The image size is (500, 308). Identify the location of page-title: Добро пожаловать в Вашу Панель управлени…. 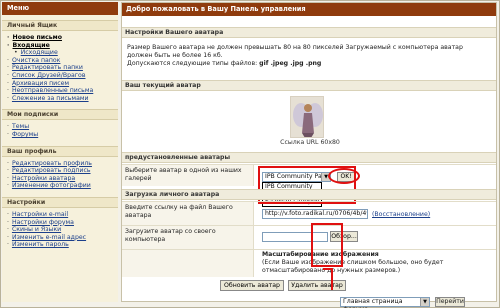
(309, 9).